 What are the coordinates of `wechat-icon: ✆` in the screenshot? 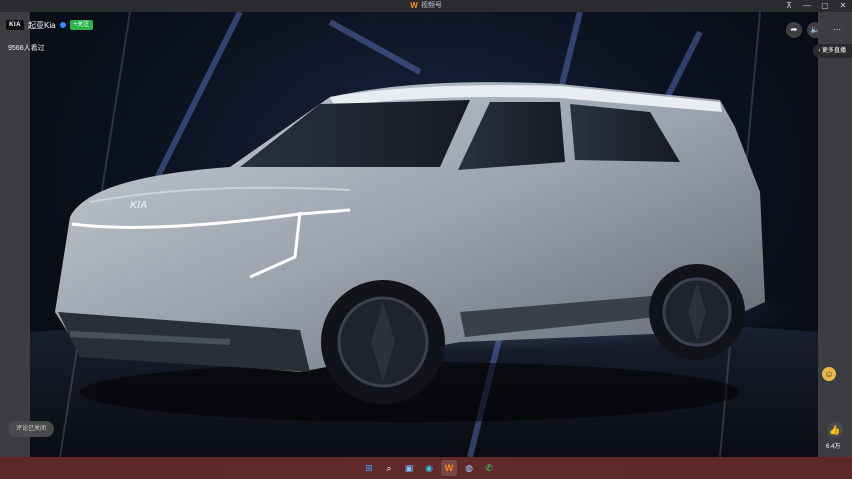 It's located at (489, 468).